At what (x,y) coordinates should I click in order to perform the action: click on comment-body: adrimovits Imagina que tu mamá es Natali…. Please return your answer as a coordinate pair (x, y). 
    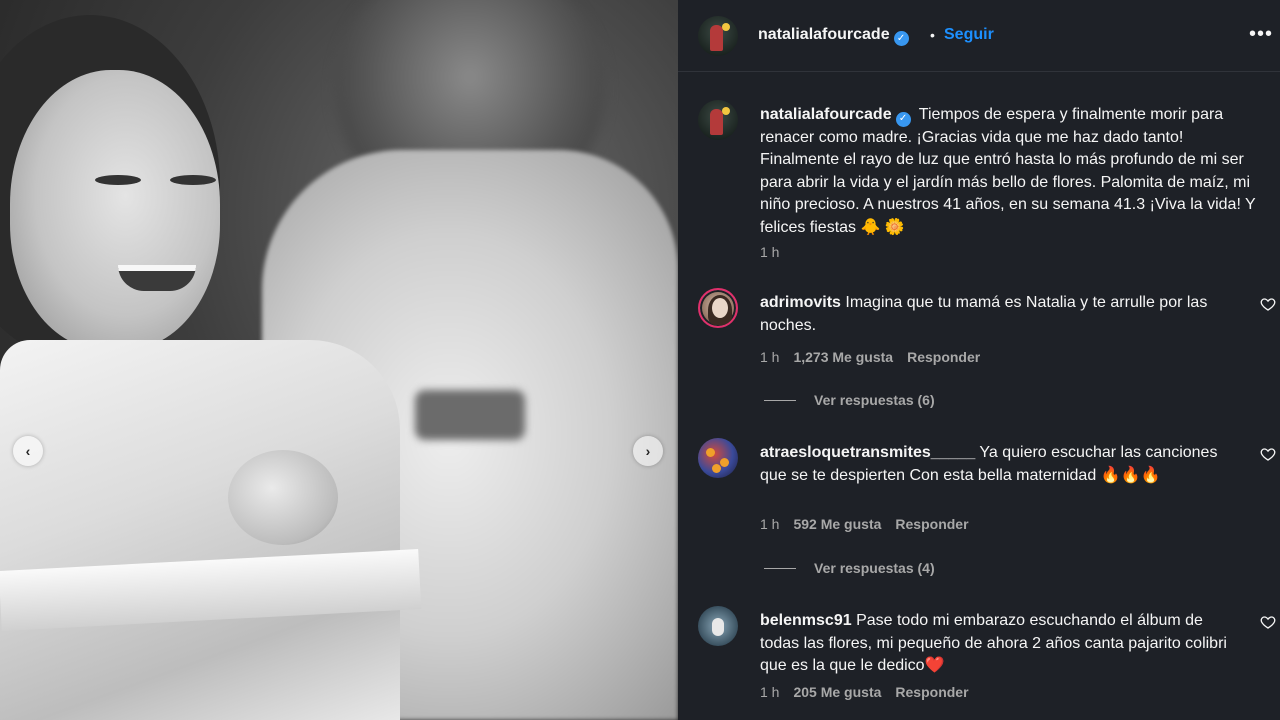
    Looking at the image, I should click on (1000, 314).